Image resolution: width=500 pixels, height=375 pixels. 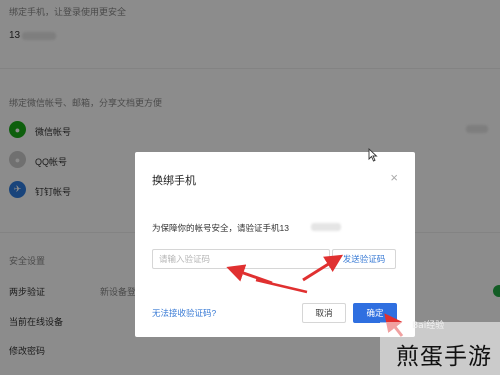 What do you see at coordinates (324, 313) in the screenshot?
I see `cancel-button: 取消` at bounding box center [324, 313].